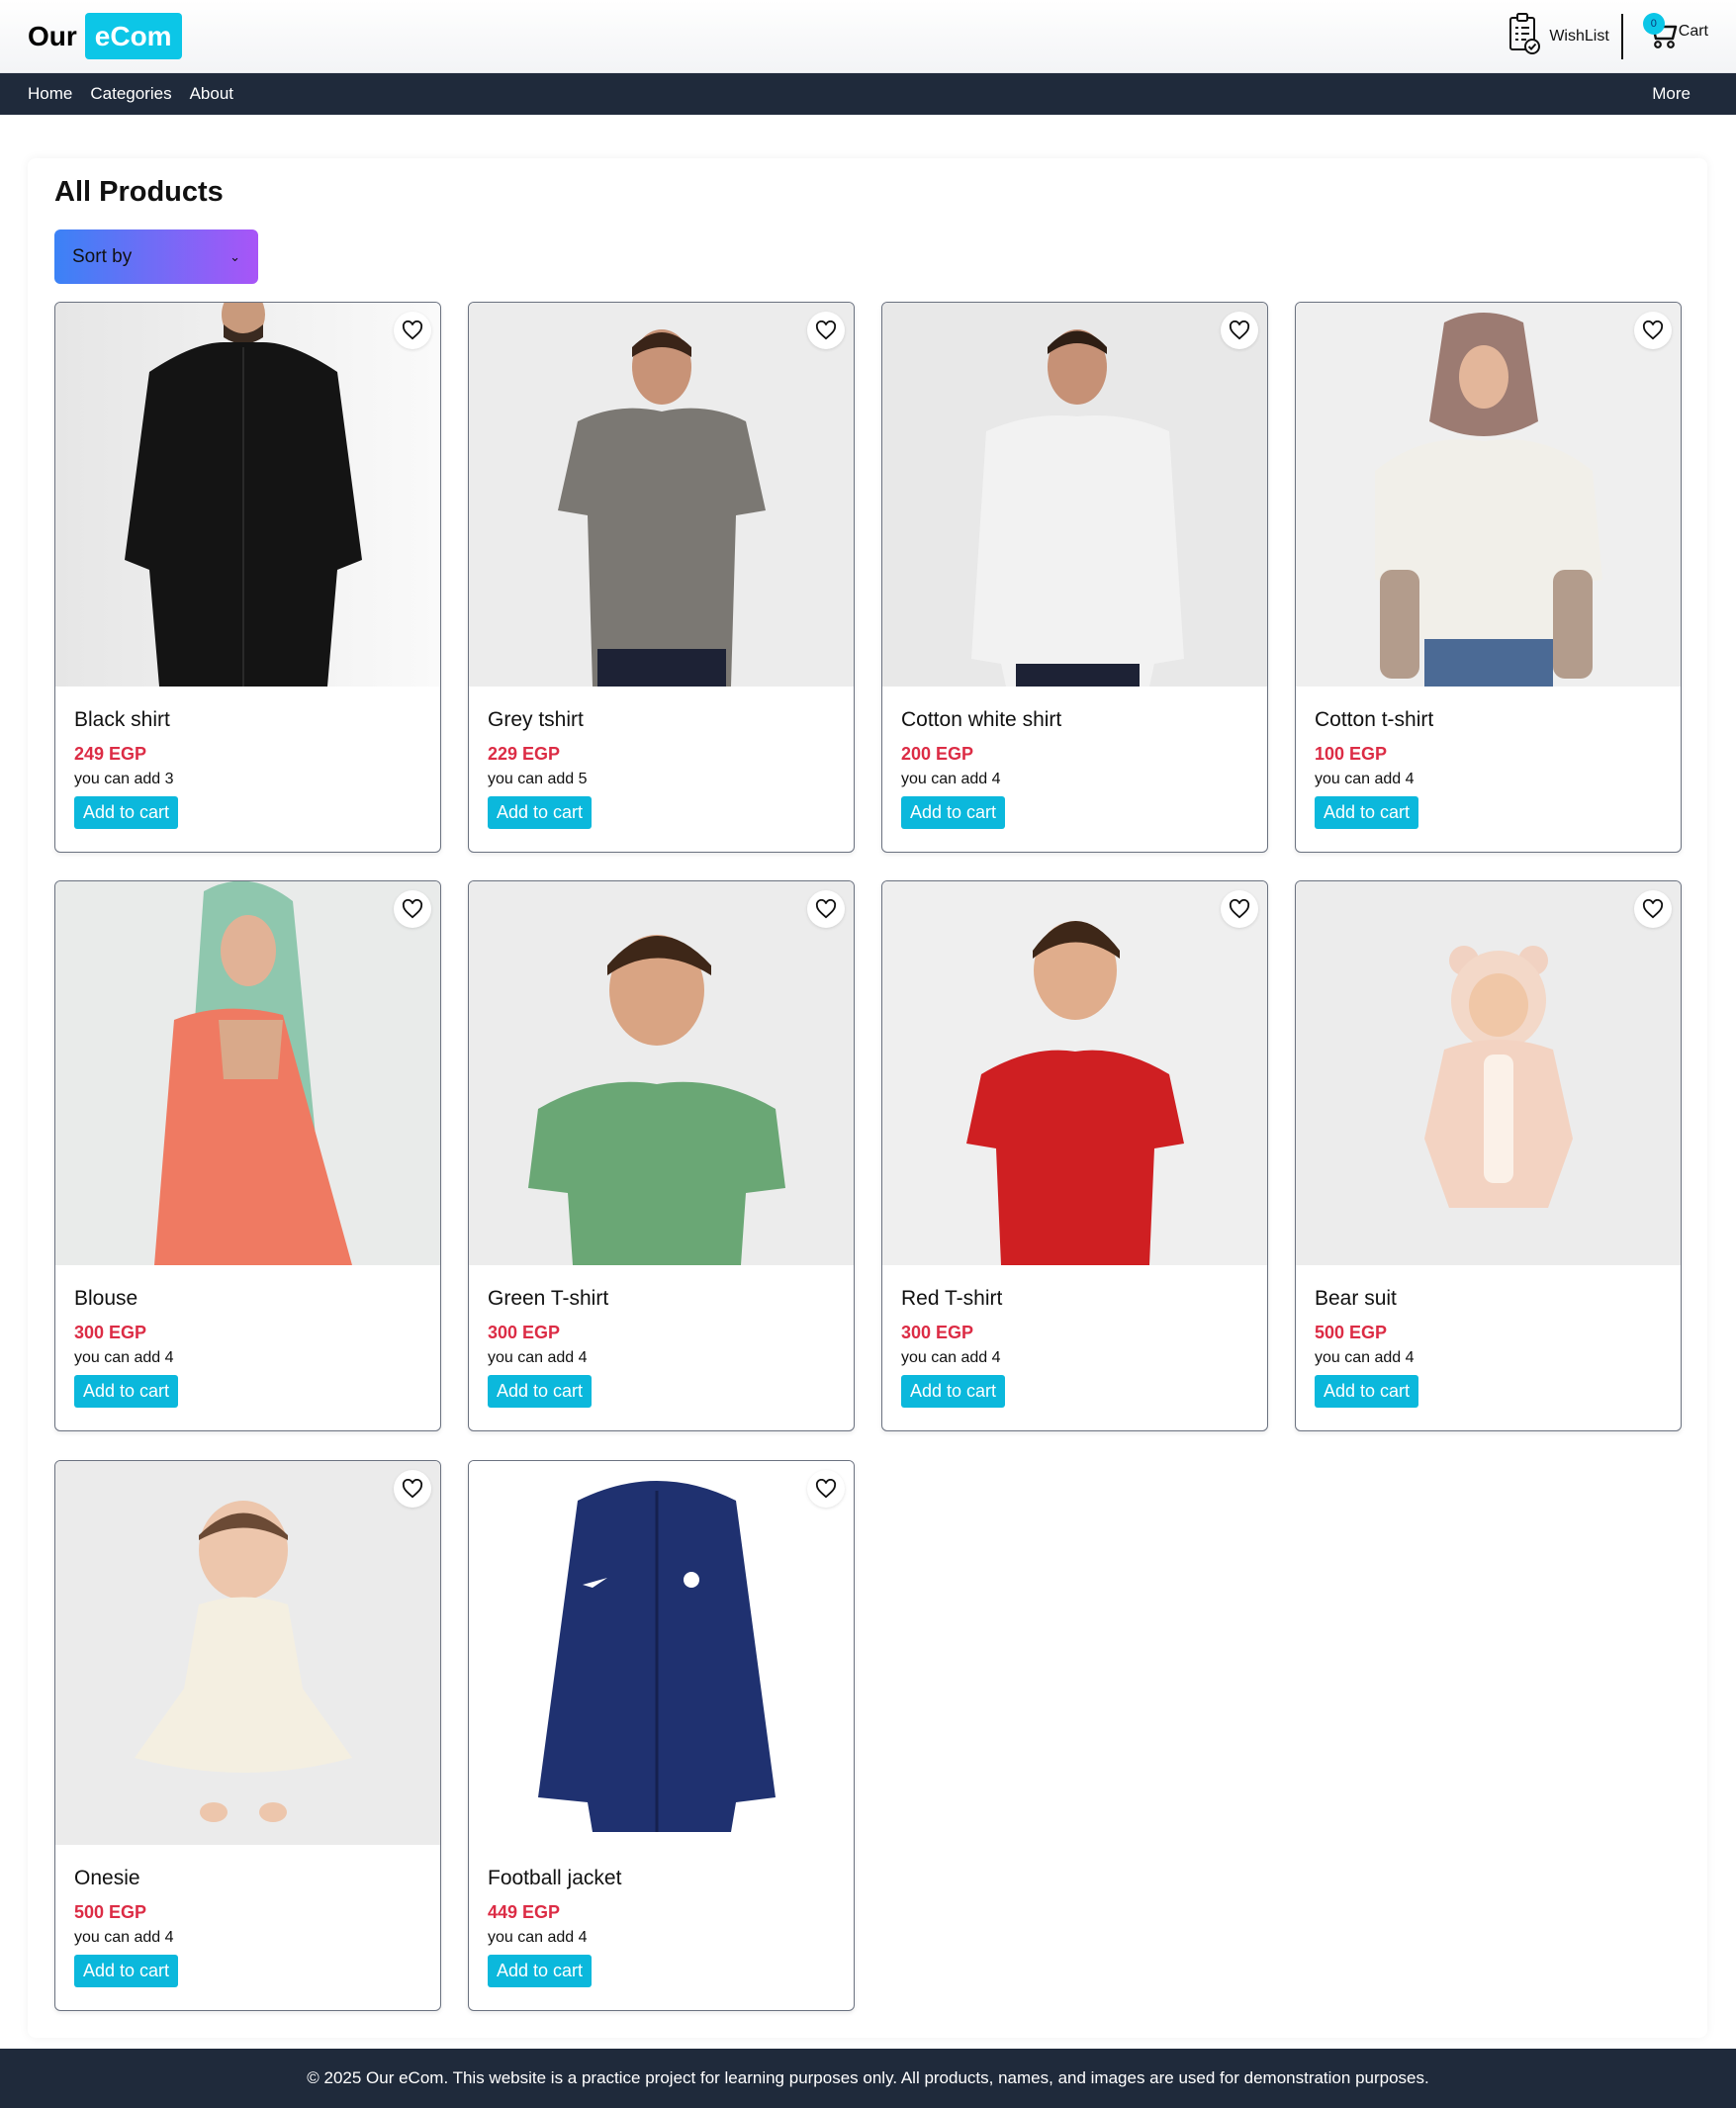  Describe the element at coordinates (1488, 1299) in the screenshot. I see `product-name: Bear suit` at that location.